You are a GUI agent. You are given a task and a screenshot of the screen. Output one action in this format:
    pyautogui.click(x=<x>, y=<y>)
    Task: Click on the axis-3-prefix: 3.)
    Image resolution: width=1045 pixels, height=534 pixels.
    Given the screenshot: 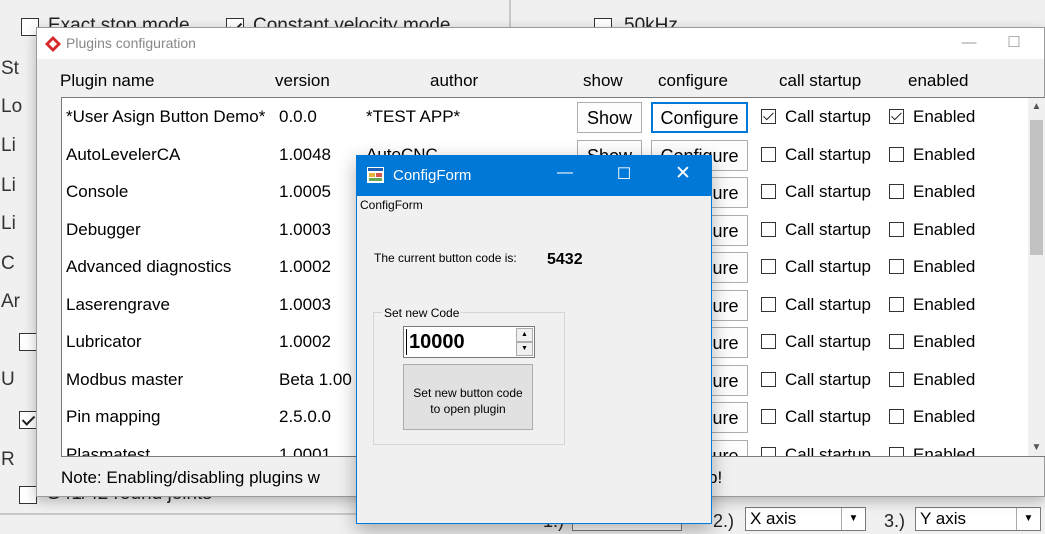 What is the action you would take?
    pyautogui.click(x=895, y=521)
    